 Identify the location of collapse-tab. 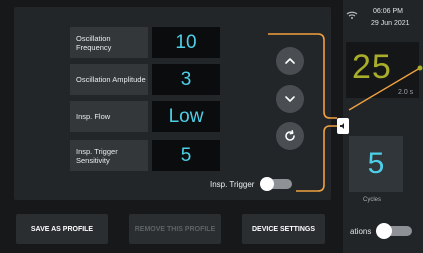
(343, 126).